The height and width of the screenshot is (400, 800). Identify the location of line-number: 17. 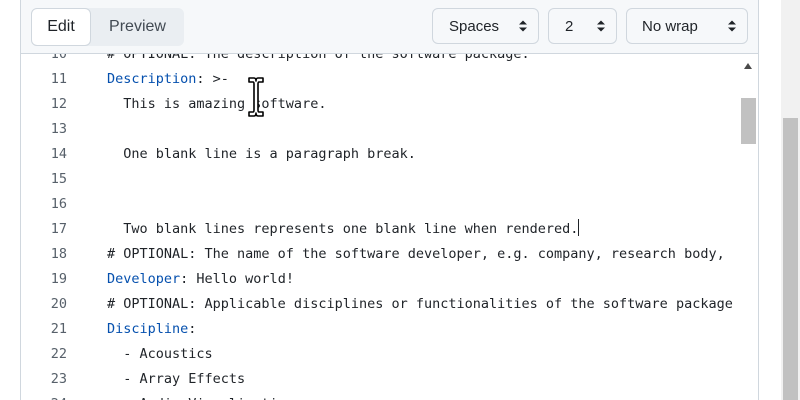
(58, 229).